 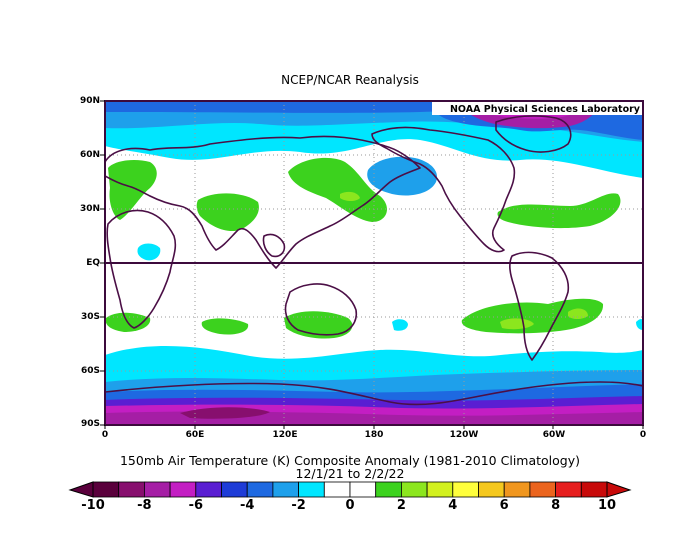 I want to click on colorbar-tick-label: 4, so click(x=453, y=505).